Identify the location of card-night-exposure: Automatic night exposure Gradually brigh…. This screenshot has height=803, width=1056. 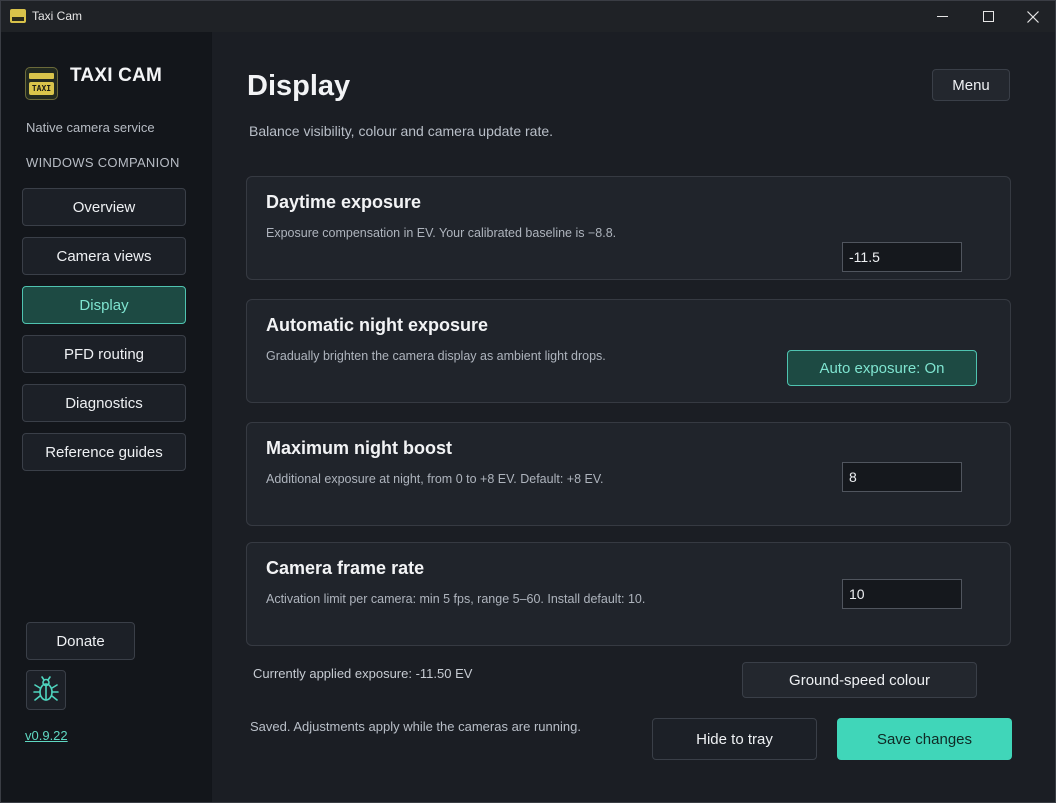
(628, 351).